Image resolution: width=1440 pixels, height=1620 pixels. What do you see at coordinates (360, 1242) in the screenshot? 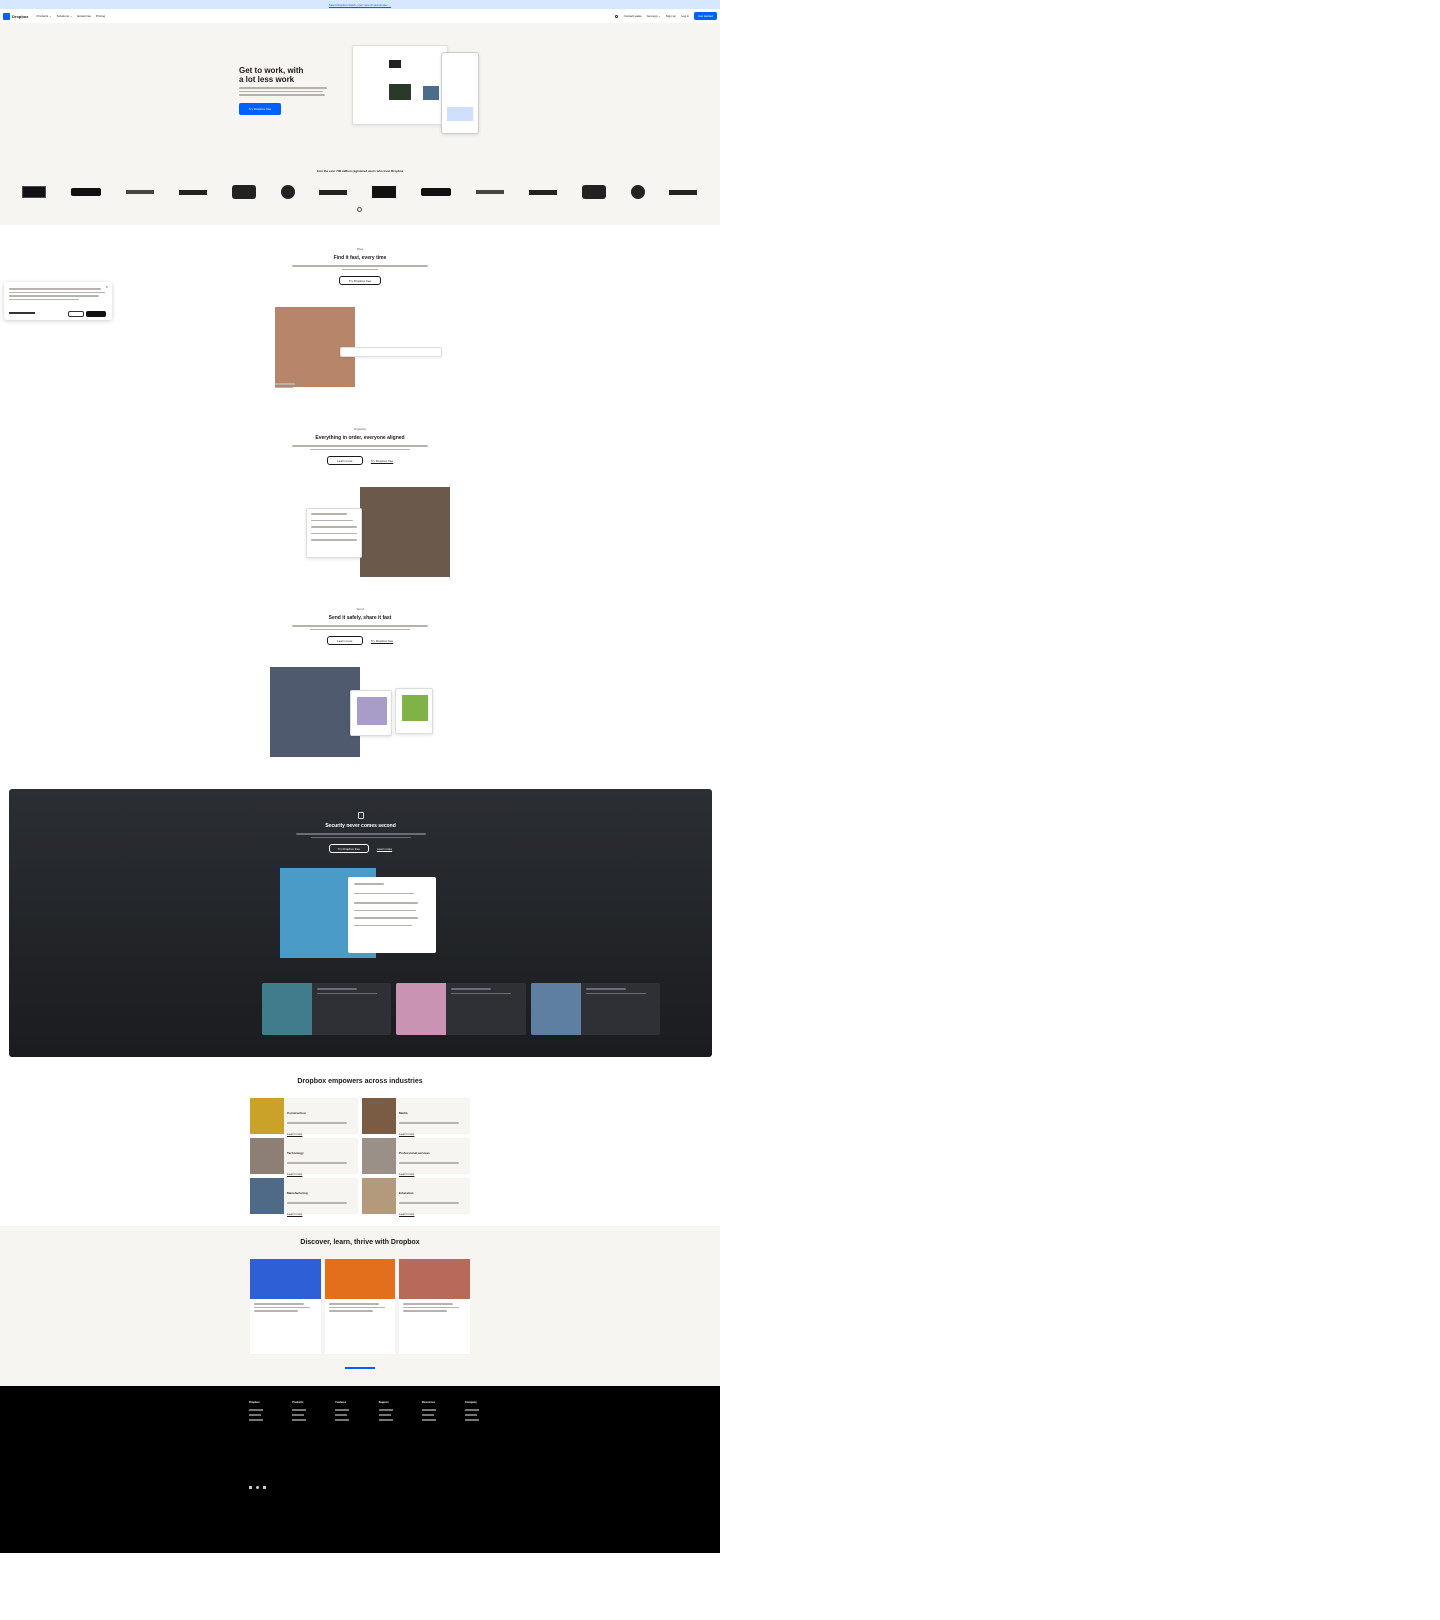
I see `discover-title: Discover, learn, thrive with Dropbox` at bounding box center [360, 1242].